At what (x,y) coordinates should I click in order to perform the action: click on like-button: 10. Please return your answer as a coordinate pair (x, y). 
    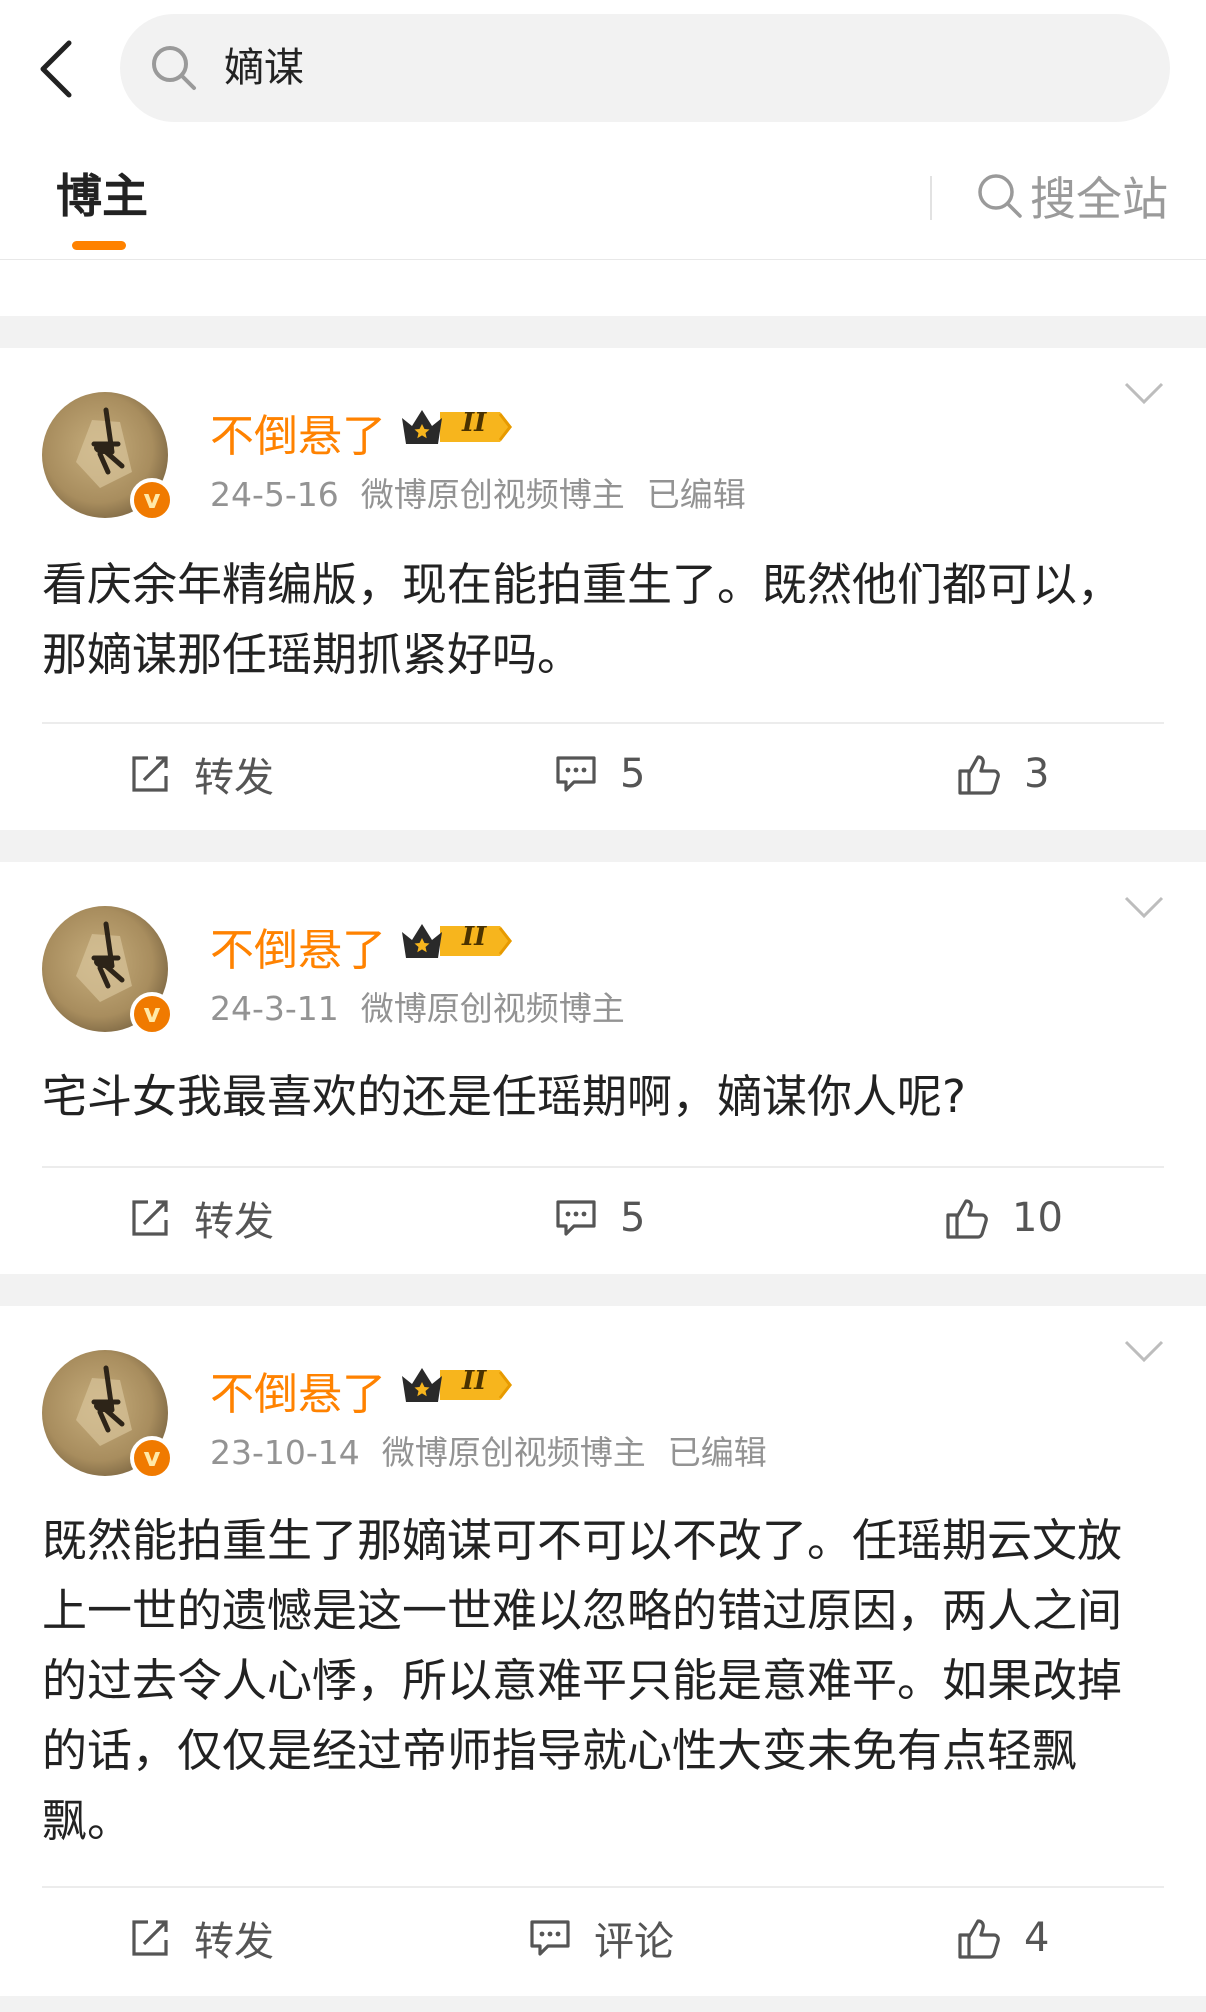
    Looking at the image, I should click on (1003, 1218).